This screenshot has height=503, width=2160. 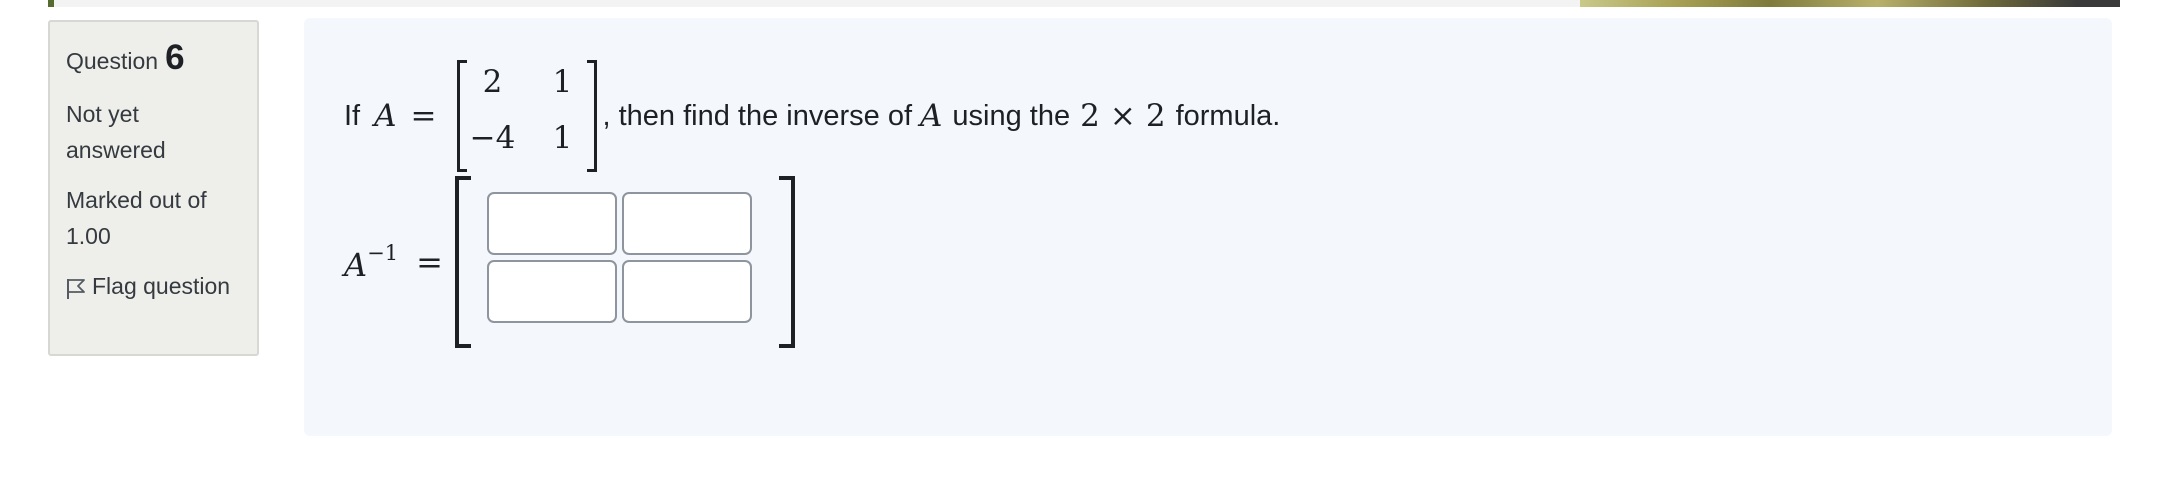 I want to click on dimension-rows: 2, so click(x=1090, y=116).